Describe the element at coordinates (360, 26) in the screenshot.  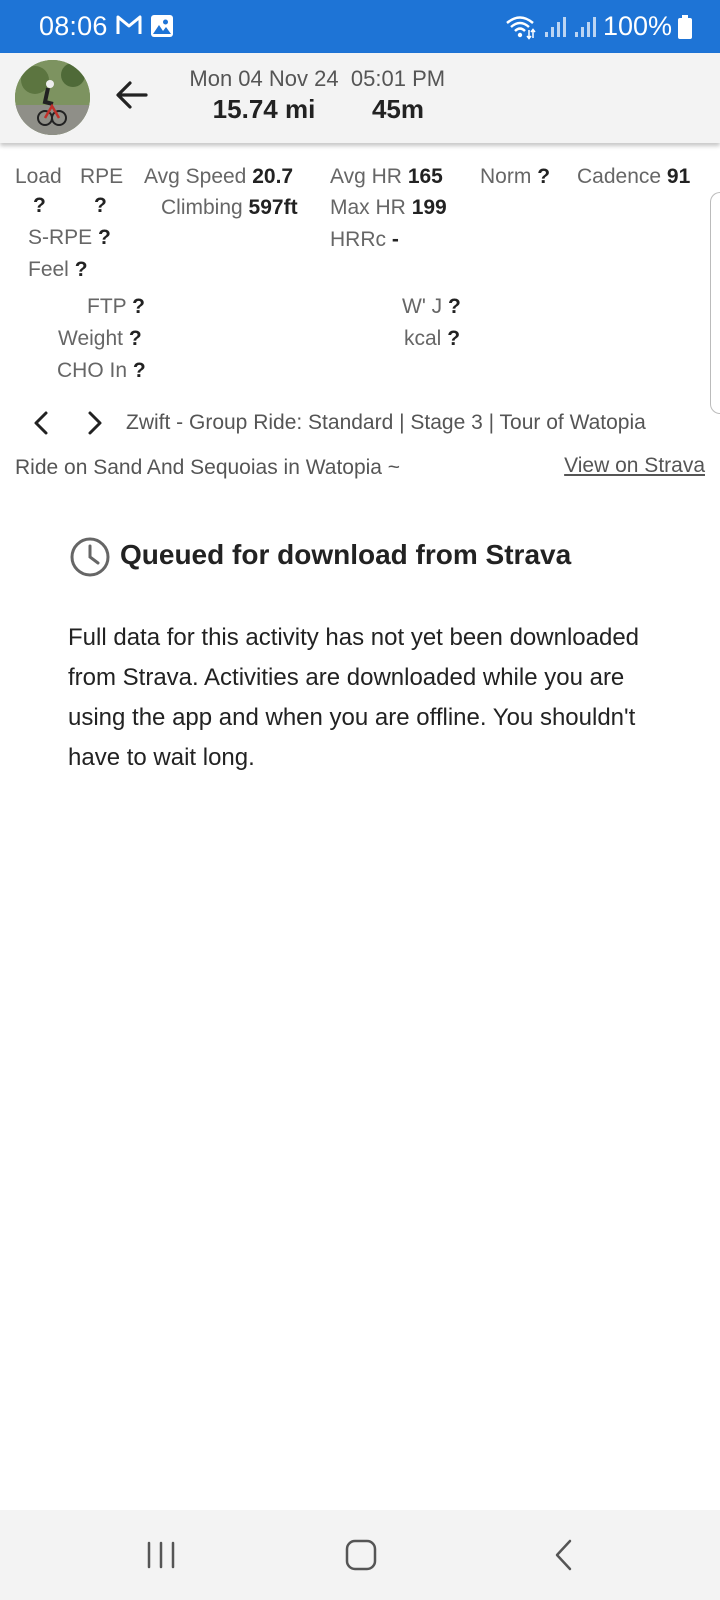
I see `status-bar: 08:06 100%` at that location.